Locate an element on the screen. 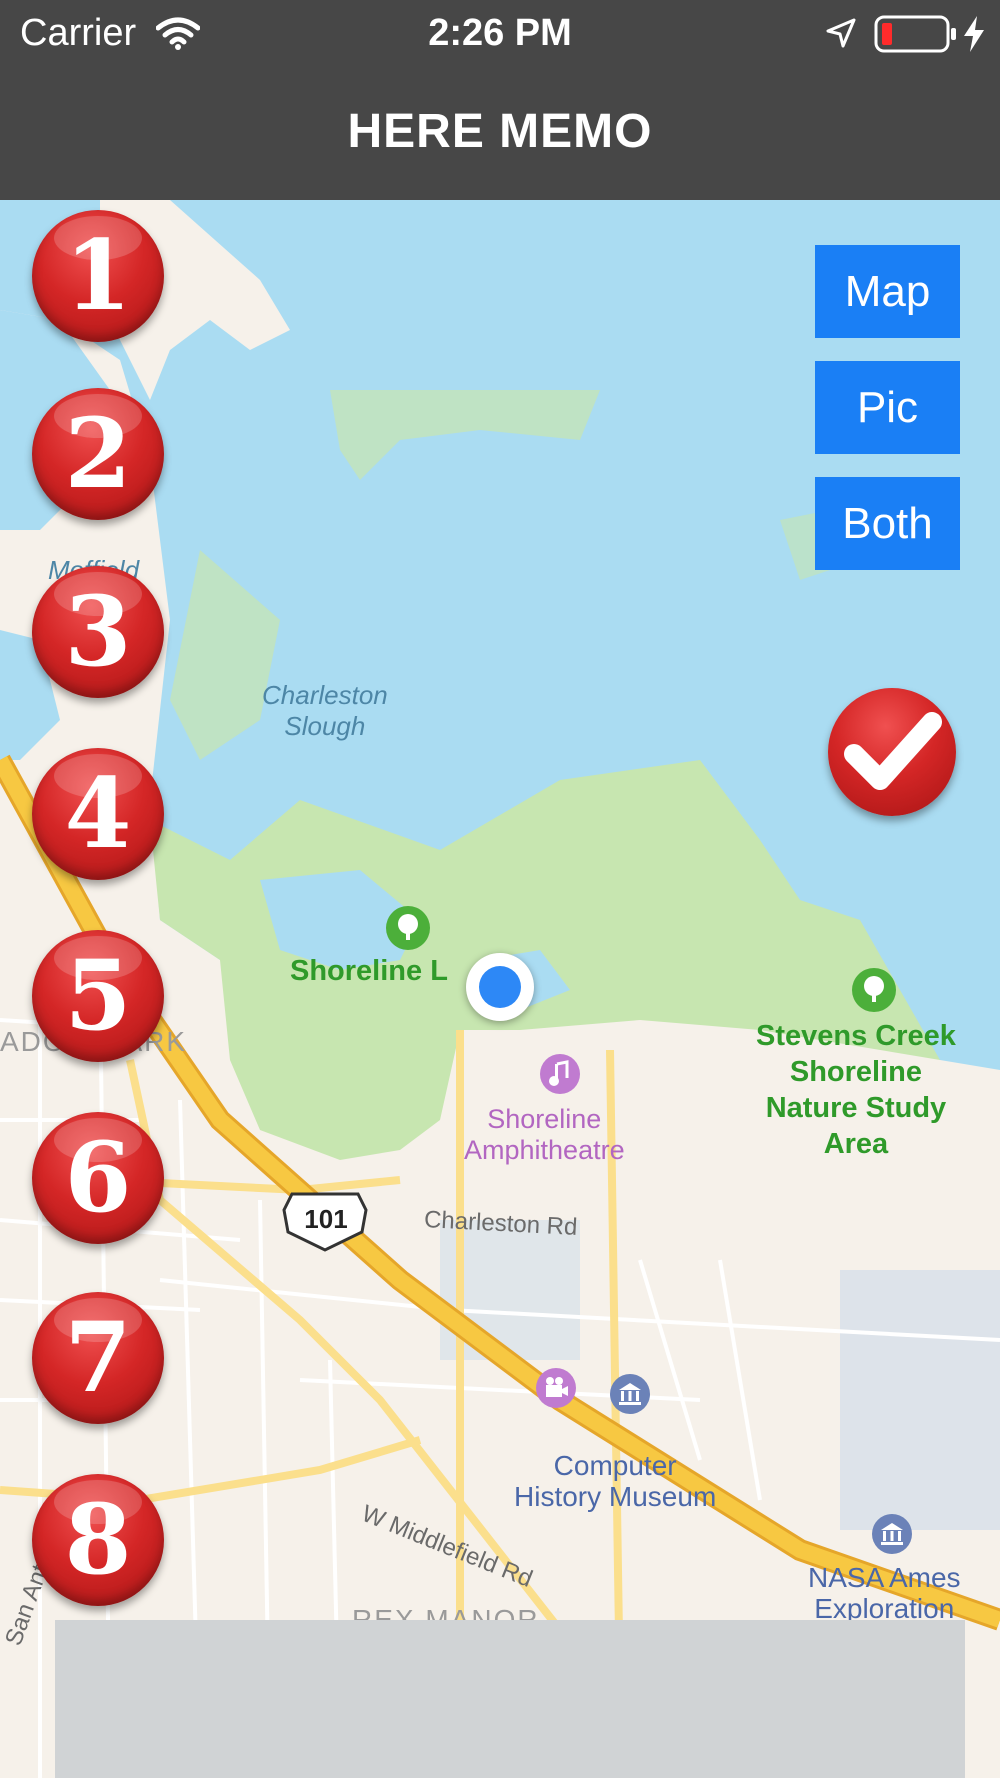  charging-bolt-icon is located at coordinates (974, 34).